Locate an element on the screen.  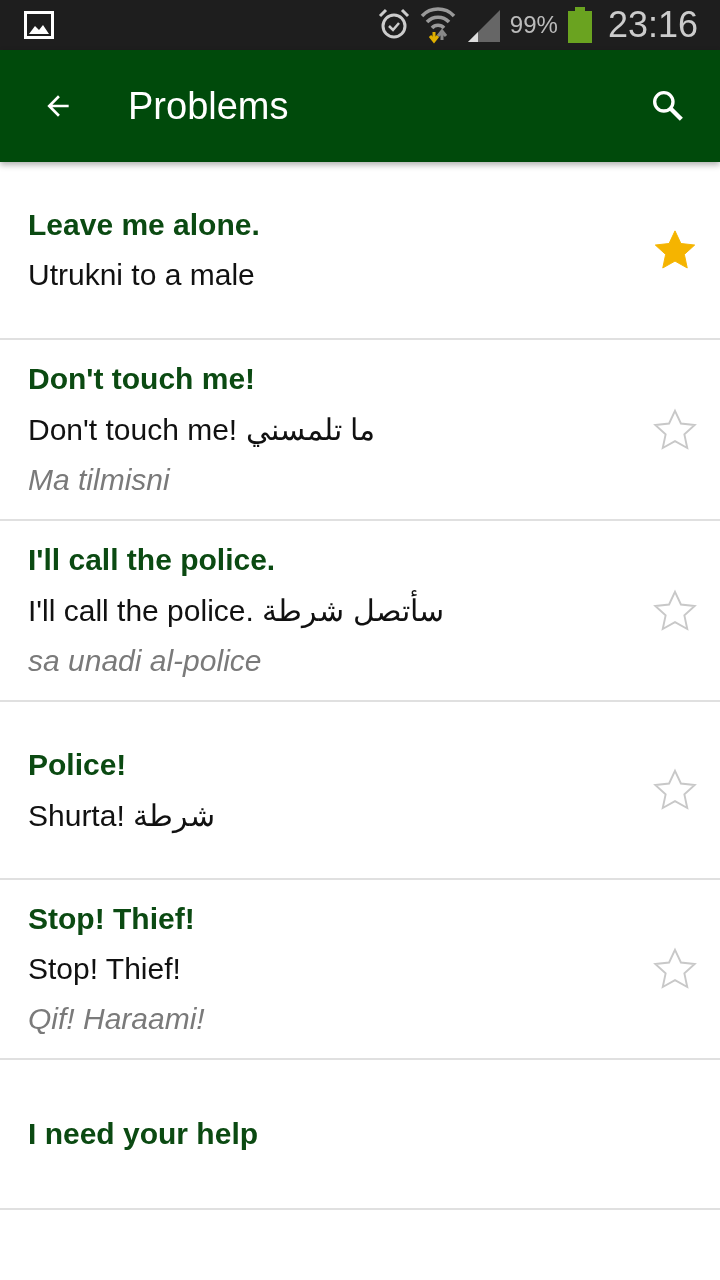
picture-icon is located at coordinates (39, 25).